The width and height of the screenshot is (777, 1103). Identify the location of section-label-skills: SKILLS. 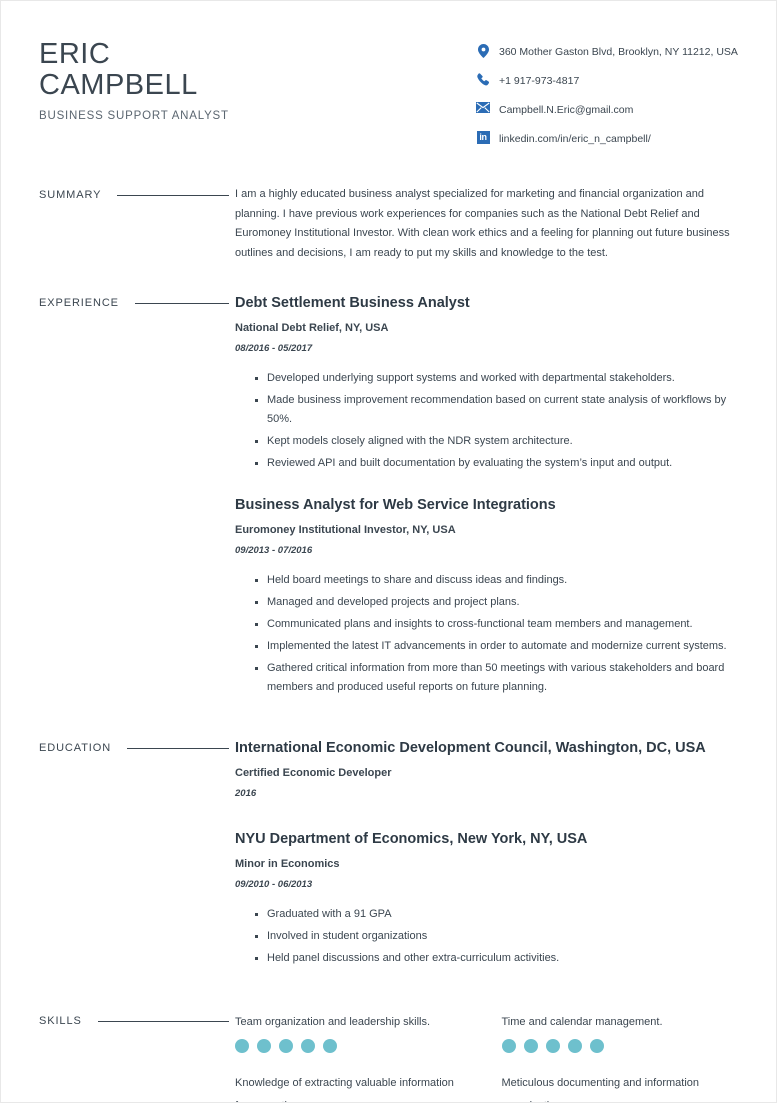
(60, 1021).